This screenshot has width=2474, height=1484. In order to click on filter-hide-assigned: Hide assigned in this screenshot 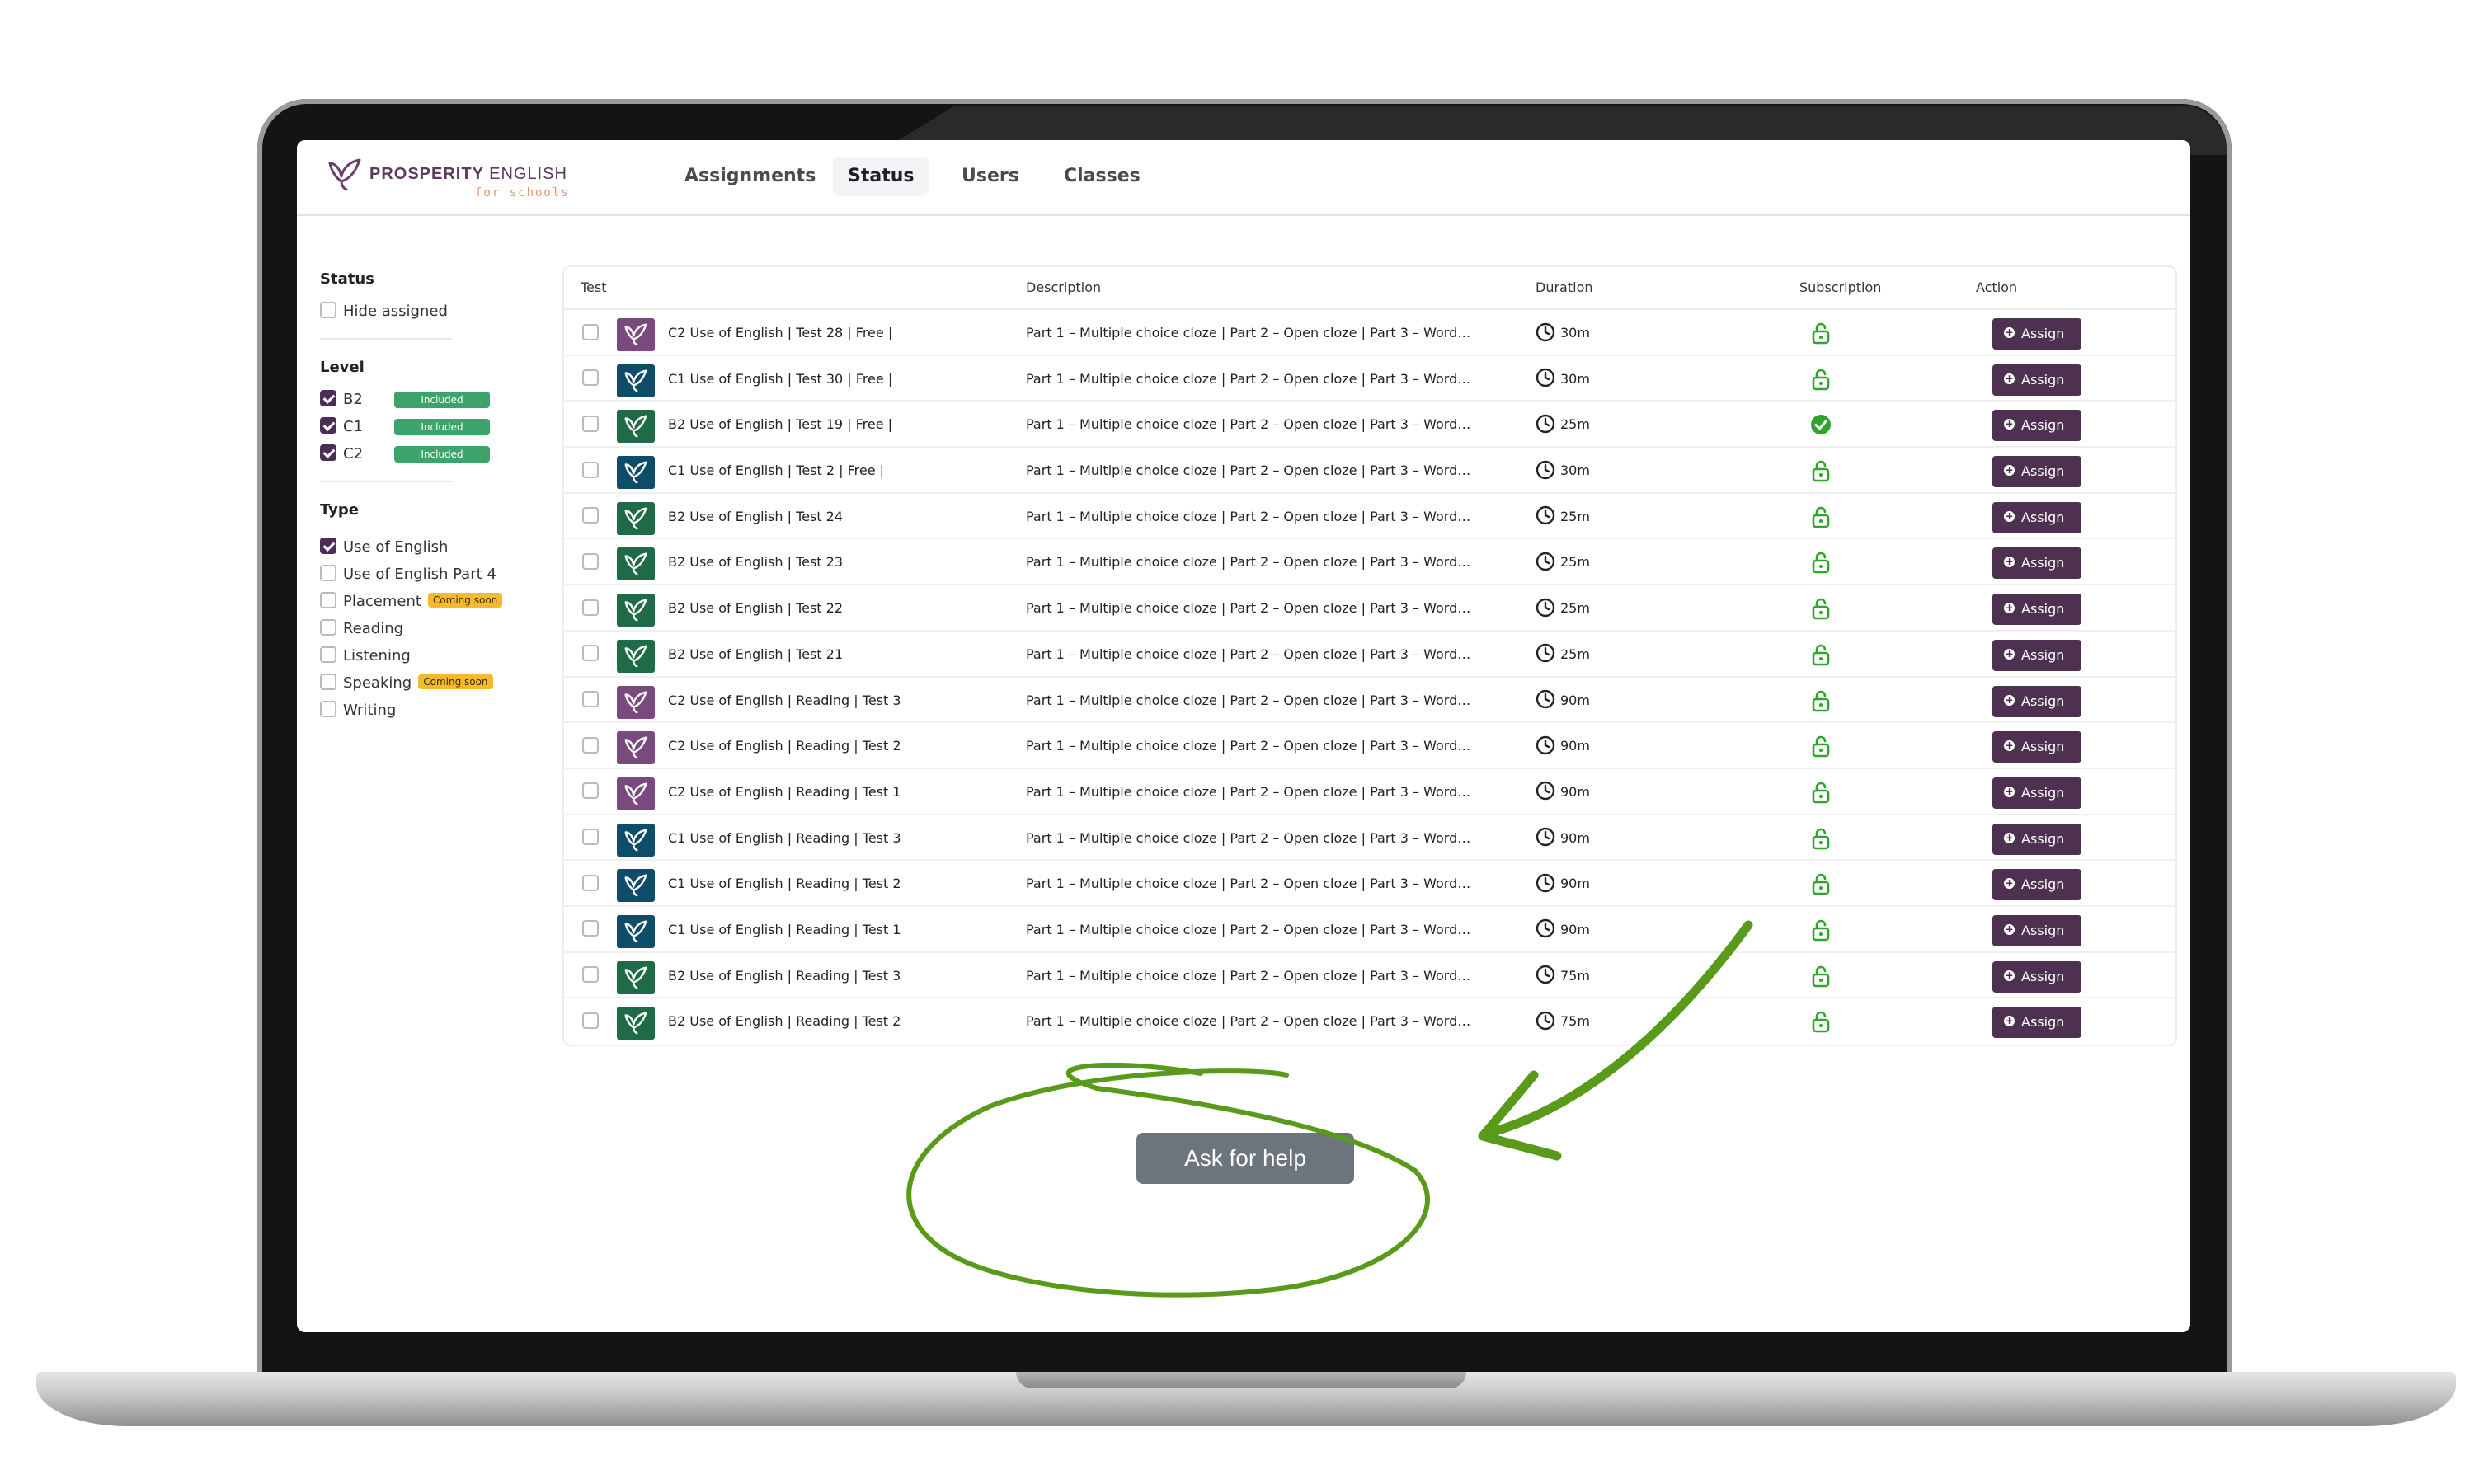, I will do `click(427, 311)`.